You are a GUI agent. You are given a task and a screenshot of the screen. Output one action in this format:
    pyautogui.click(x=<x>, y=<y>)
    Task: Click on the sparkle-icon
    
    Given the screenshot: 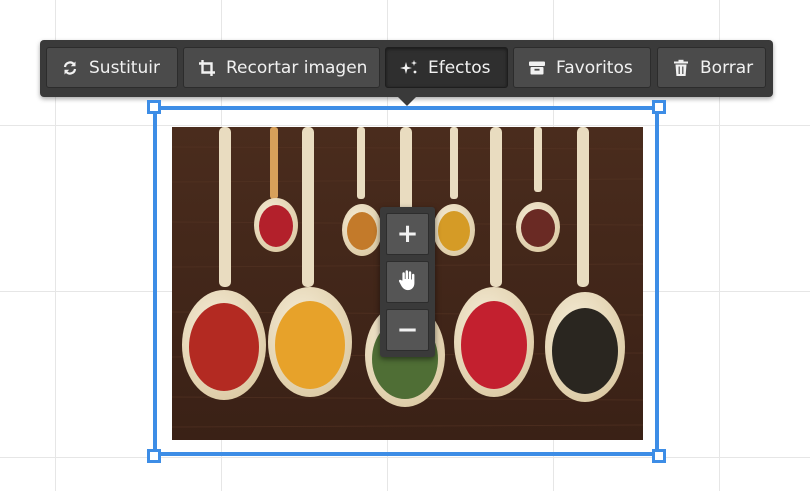 What is the action you would take?
    pyautogui.click(x=409, y=68)
    